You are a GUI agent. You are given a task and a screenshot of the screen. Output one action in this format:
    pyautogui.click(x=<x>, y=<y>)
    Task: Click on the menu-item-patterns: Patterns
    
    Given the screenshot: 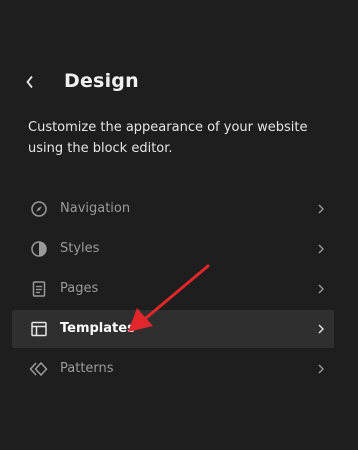 What is the action you would take?
    pyautogui.click(x=173, y=369)
    